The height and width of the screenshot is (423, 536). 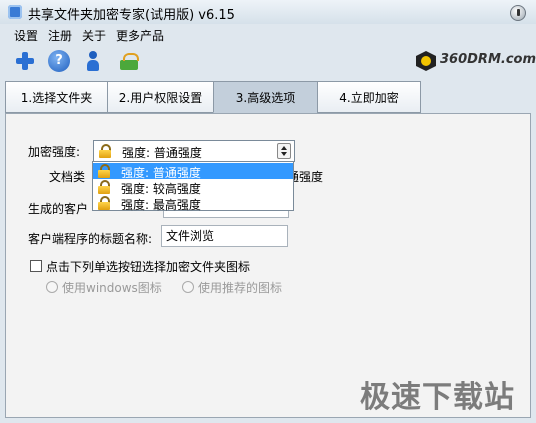 What do you see at coordinates (518, 13) in the screenshot?
I see `power-icon` at bounding box center [518, 13].